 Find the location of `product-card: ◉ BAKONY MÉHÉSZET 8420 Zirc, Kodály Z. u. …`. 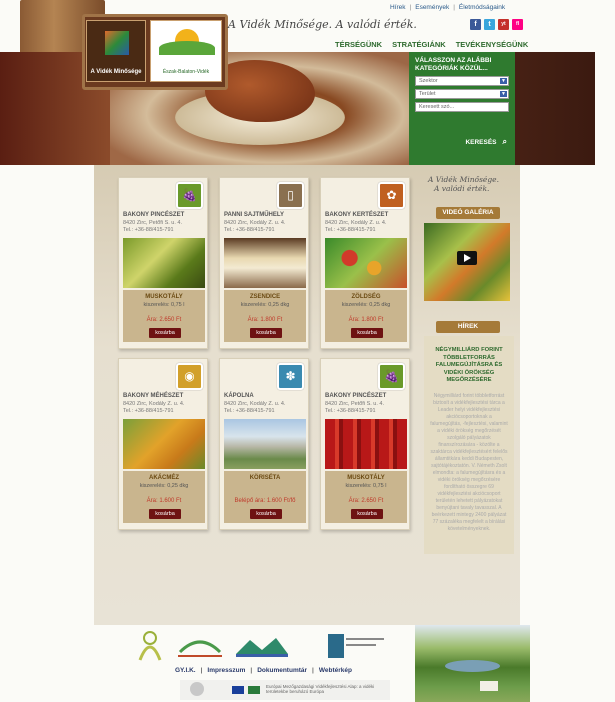

product-card: ◉ BAKONY MÉHÉSZET 8420 Zirc, Kodály Z. u. … is located at coordinates (163, 444).